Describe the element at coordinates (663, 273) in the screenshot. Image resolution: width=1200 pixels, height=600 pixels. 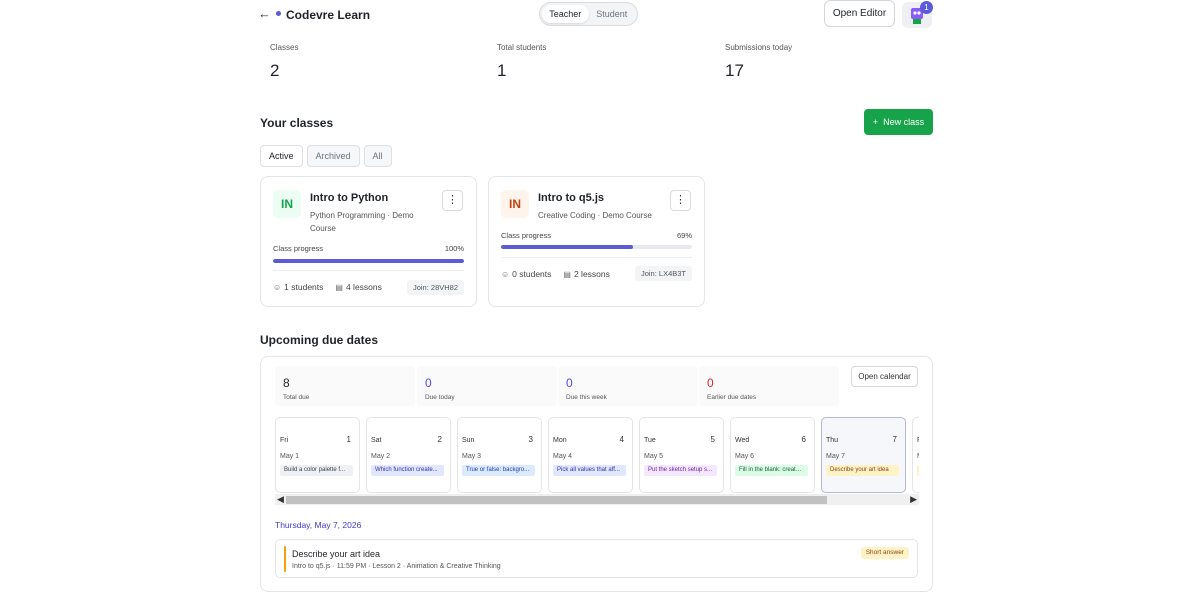
I see `join-code: Join: LX4B3T` at that location.